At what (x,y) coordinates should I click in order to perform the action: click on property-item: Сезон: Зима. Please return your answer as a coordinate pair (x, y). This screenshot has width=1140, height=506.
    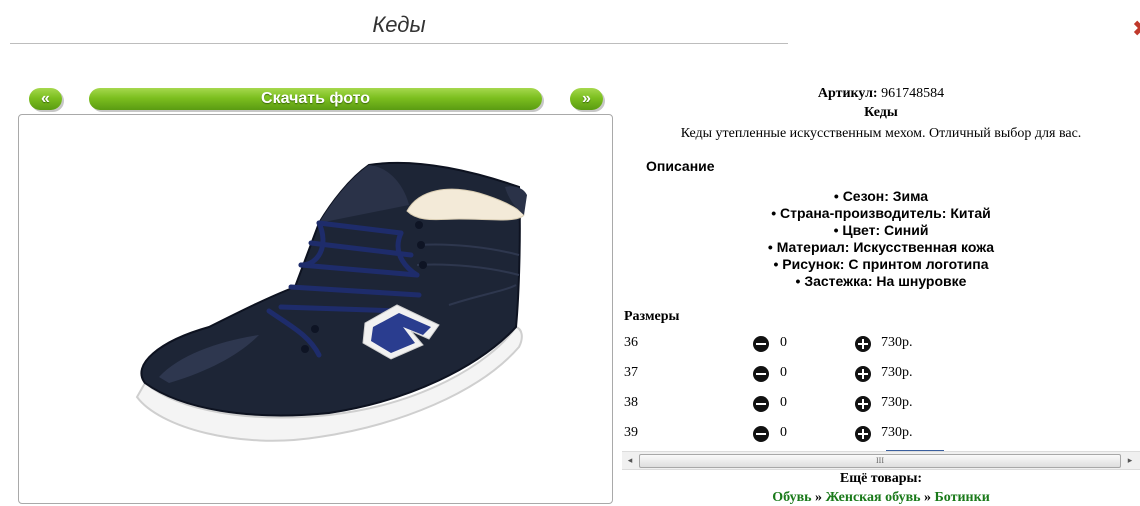
    Looking at the image, I should click on (881, 196).